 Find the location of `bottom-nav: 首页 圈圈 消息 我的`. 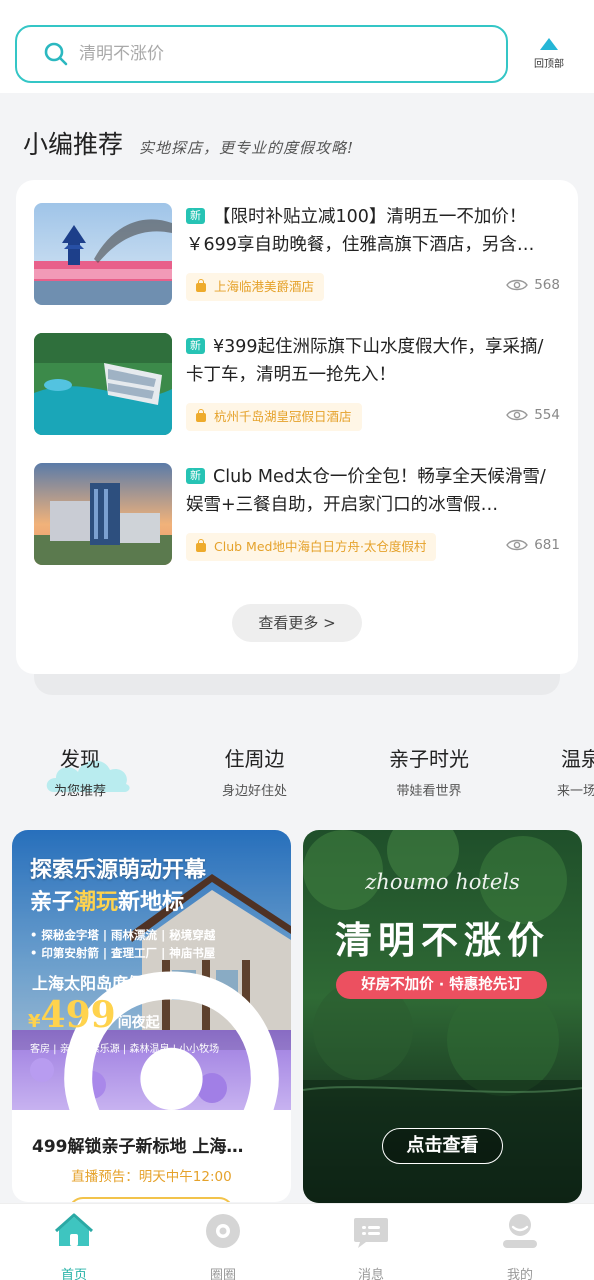

bottom-nav: 首页 圈圈 消息 我的 is located at coordinates (297, 1241).